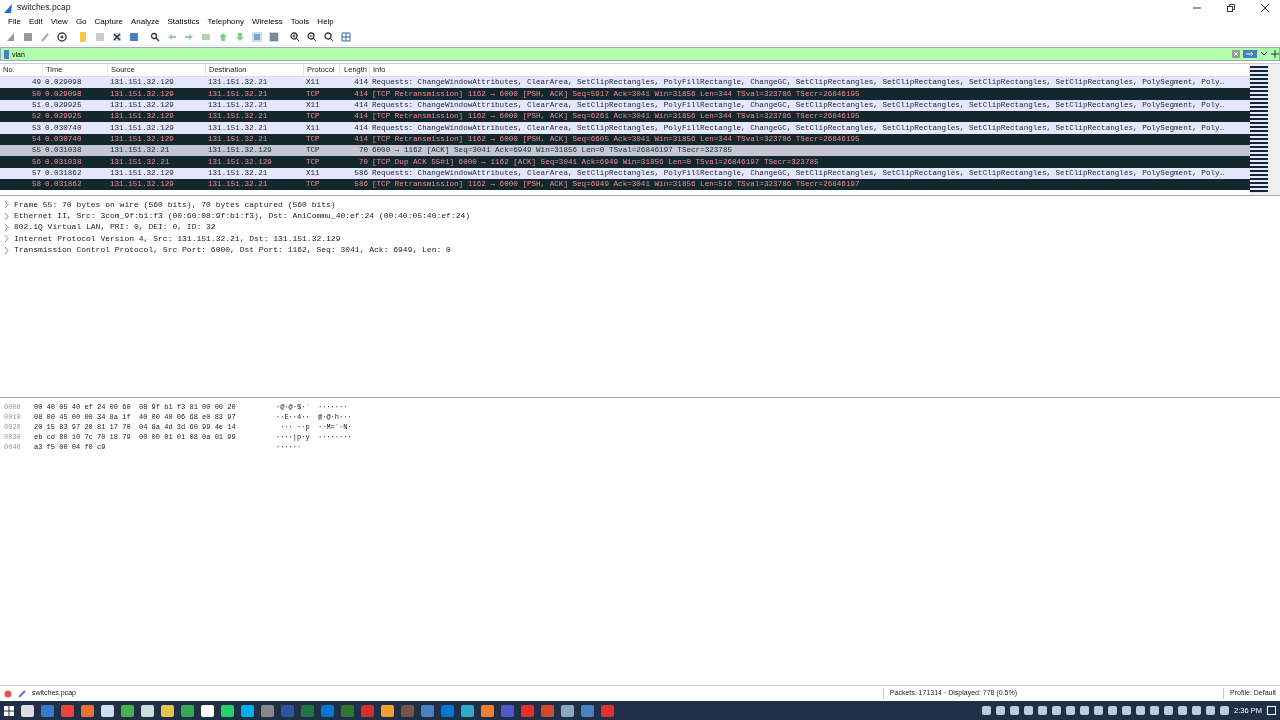 The image size is (1280, 720). I want to click on zoom-in-icon, so click(295, 37).